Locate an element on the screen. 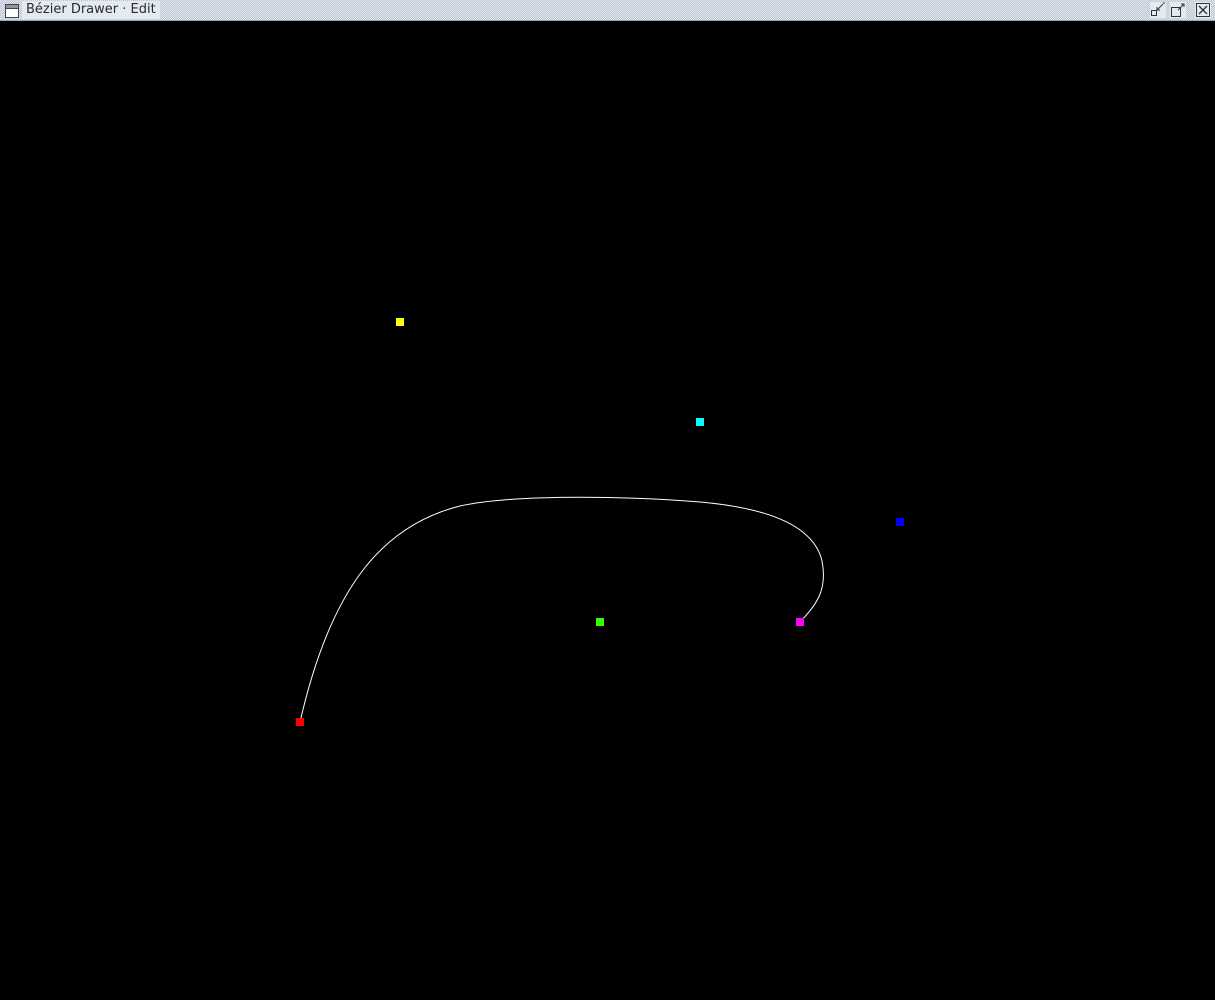  control-point-blue is located at coordinates (900, 522).